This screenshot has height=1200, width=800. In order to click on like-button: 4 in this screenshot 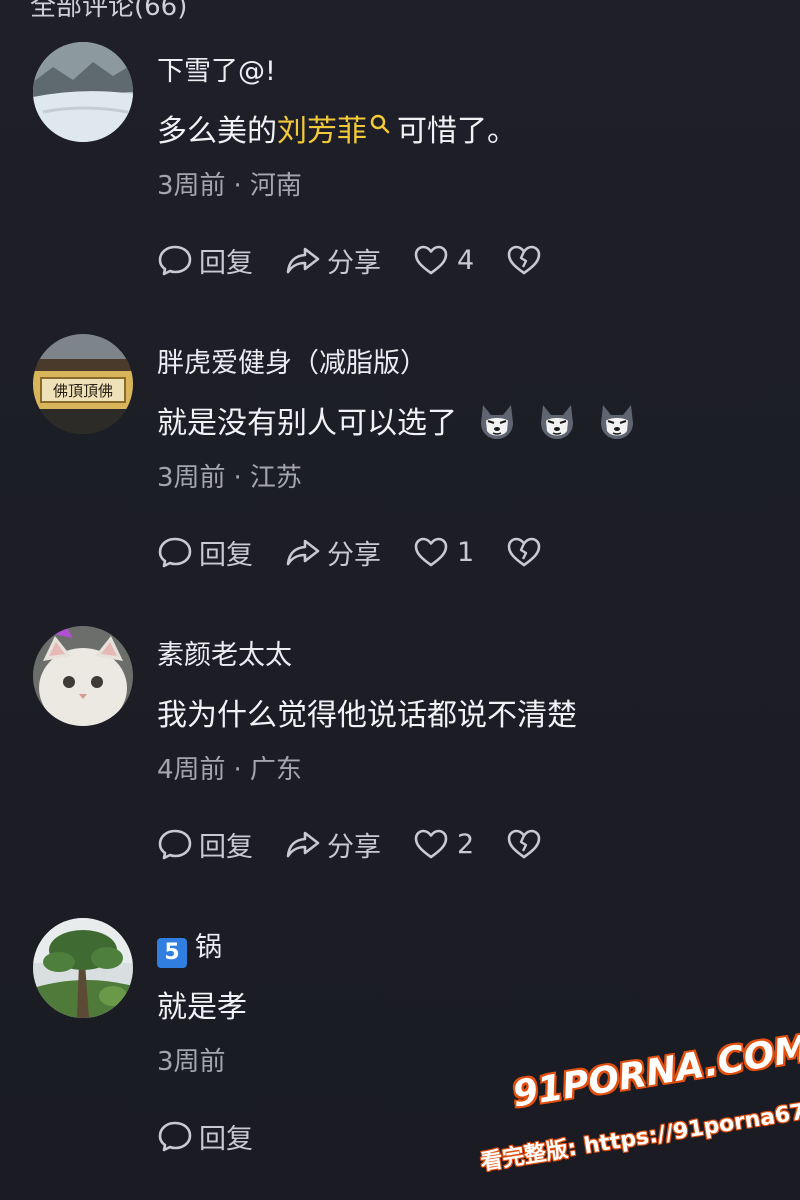, I will do `click(443, 260)`.